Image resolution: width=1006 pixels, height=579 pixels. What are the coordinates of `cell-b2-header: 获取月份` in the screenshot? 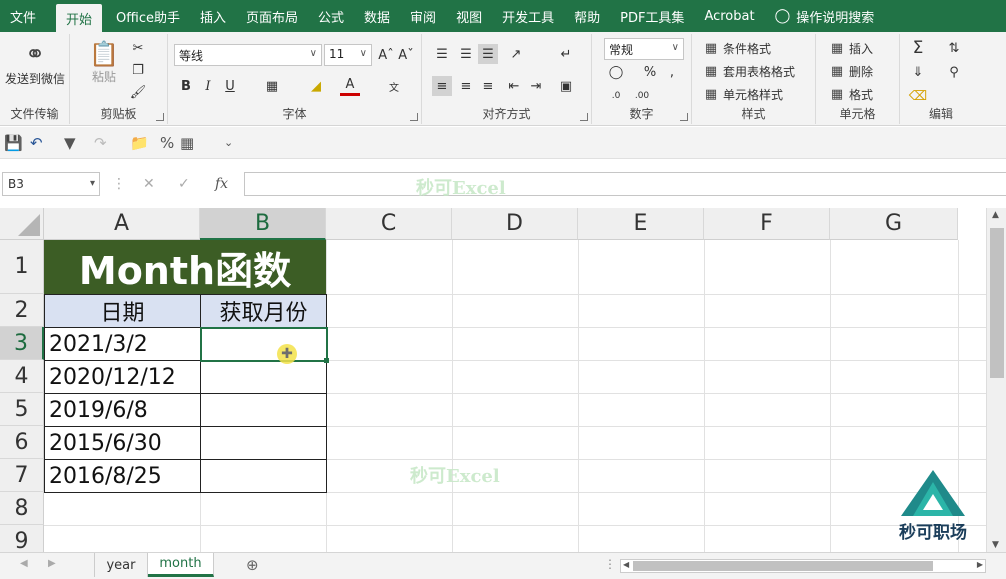 It's located at (263, 311).